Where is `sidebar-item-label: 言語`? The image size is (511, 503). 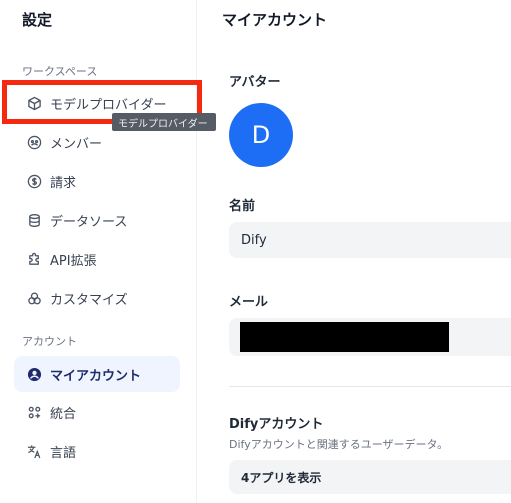 sidebar-item-label: 言語 is located at coordinates (63, 453).